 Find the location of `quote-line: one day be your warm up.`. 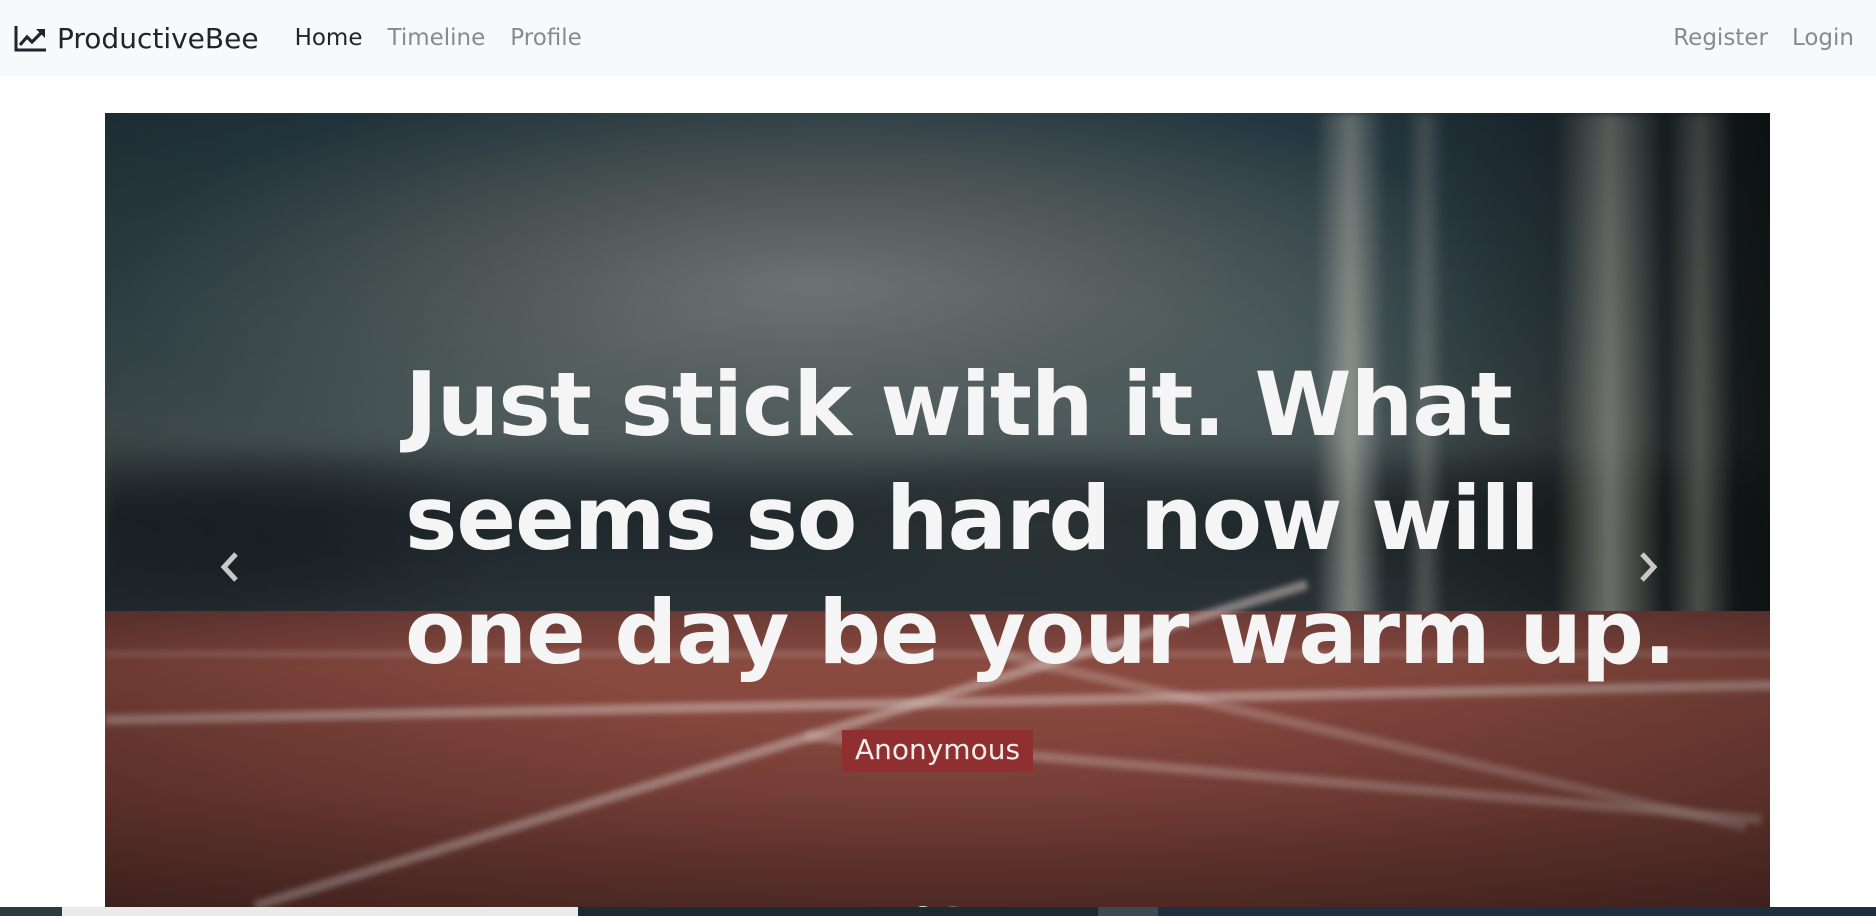

quote-line: one day be your warm up. is located at coordinates (1040, 632).